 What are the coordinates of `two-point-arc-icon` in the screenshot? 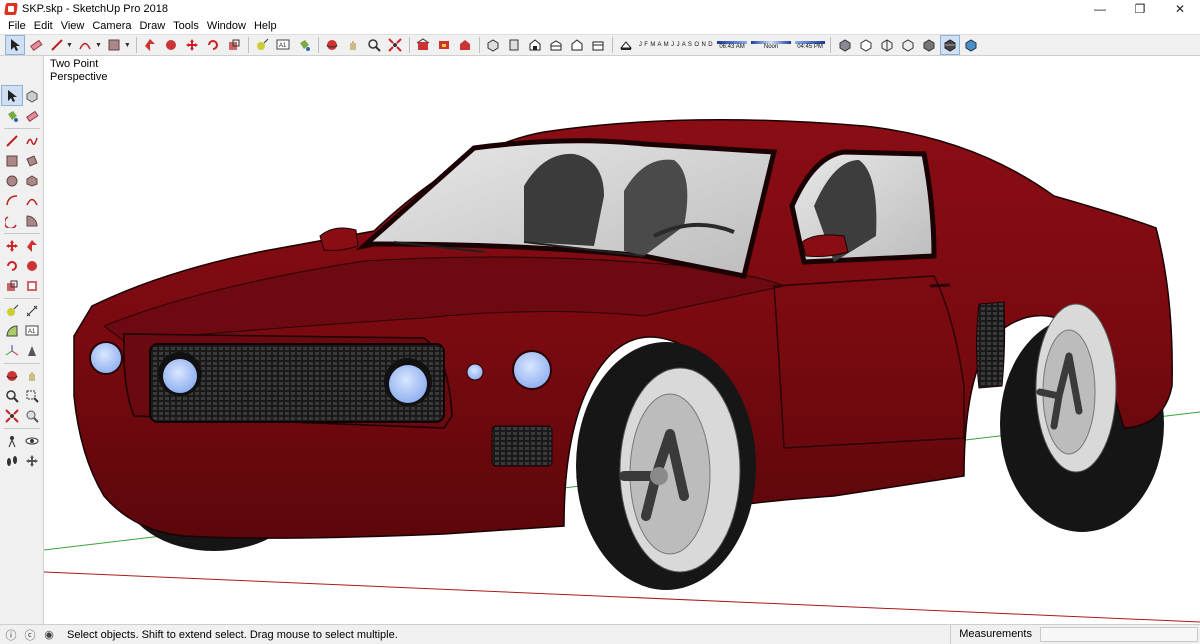 It's located at (32, 200).